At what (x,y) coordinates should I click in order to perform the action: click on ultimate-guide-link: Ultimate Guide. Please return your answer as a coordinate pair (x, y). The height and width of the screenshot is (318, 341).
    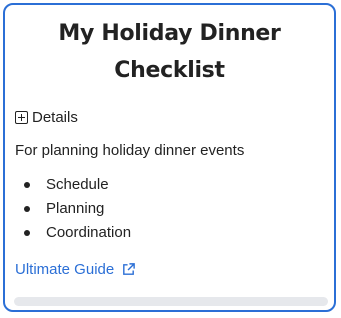
    Looking at the image, I should click on (75, 269).